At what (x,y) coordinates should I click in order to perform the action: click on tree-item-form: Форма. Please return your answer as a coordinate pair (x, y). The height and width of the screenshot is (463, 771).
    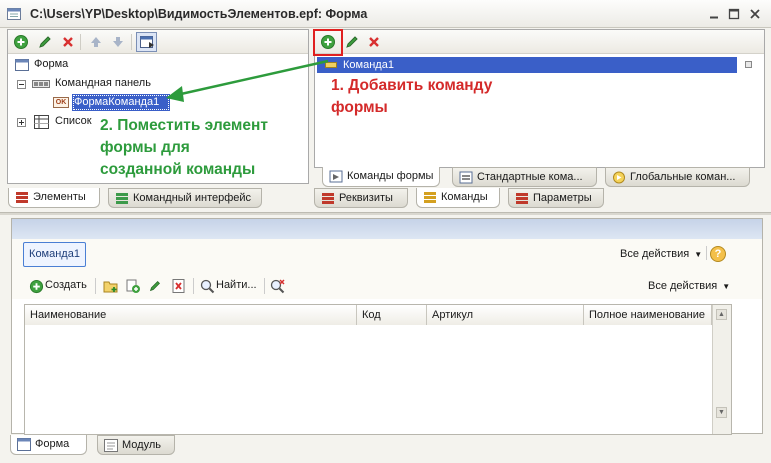
    Looking at the image, I should click on (51, 64).